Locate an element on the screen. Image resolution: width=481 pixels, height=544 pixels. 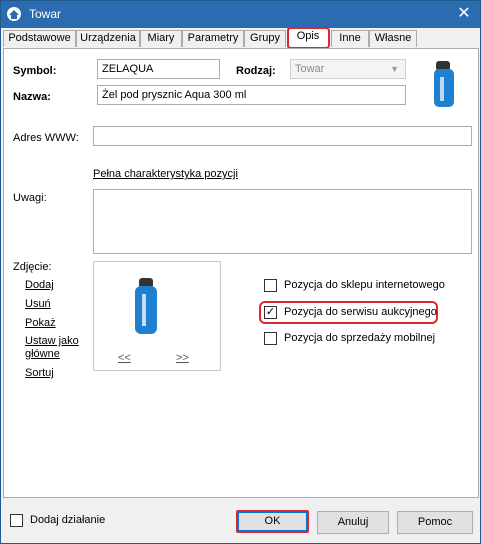
www-label: Adres WWW: is located at coordinates (46, 138).